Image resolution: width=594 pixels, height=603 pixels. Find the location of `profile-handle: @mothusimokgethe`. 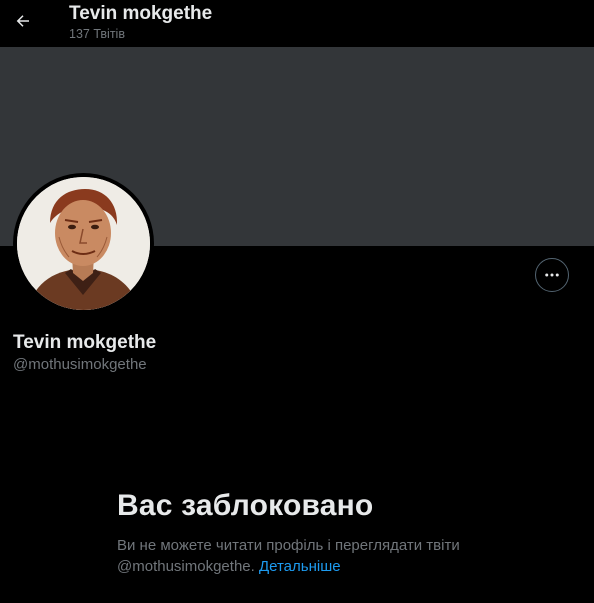

profile-handle: @mothusimokgethe is located at coordinates (80, 364).